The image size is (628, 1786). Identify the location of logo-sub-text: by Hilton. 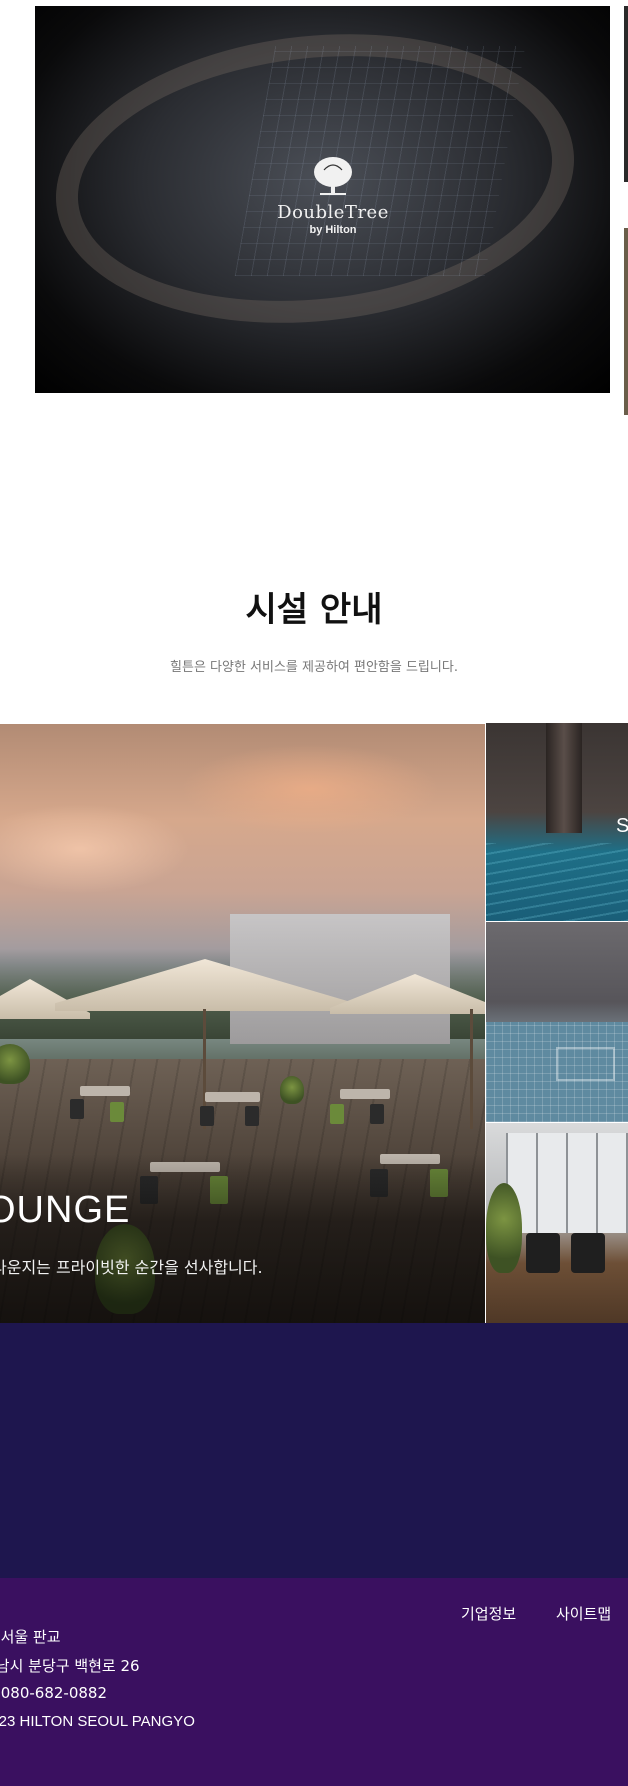
(333, 230).